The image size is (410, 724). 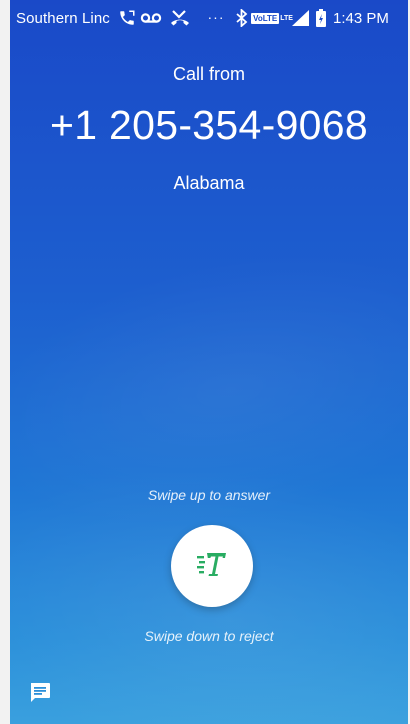 I want to click on call-icon, so click(x=127, y=18).